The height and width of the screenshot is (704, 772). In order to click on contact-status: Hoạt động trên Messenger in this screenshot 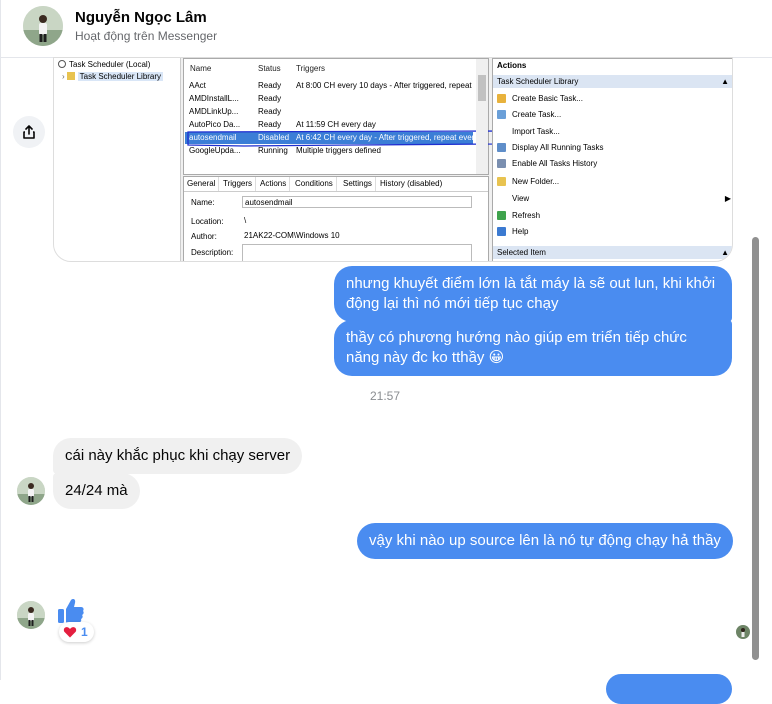, I will do `click(146, 36)`.